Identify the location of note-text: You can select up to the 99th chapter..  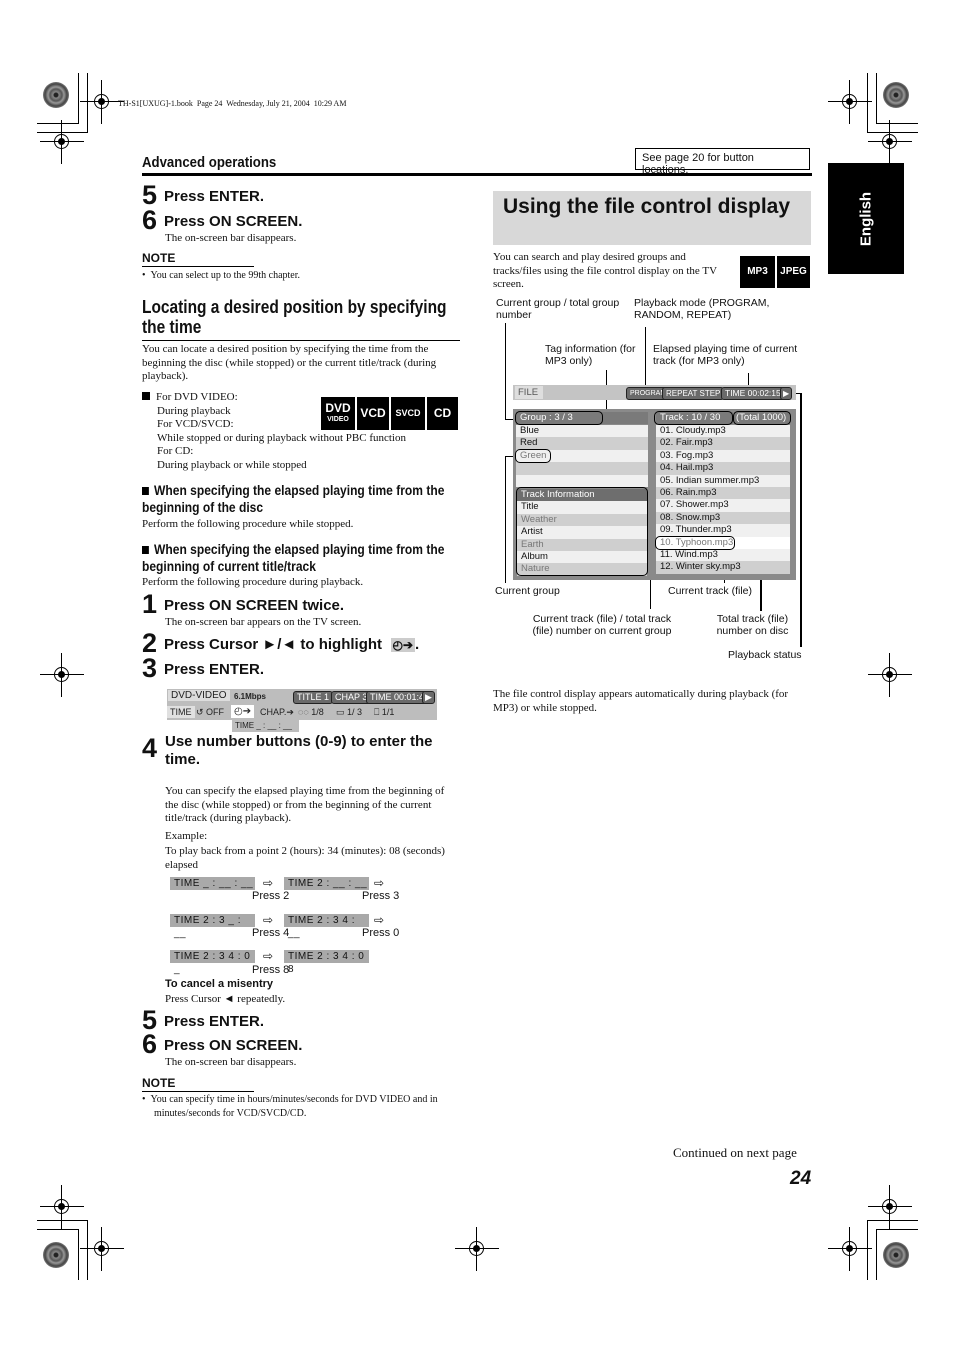
(225, 275).